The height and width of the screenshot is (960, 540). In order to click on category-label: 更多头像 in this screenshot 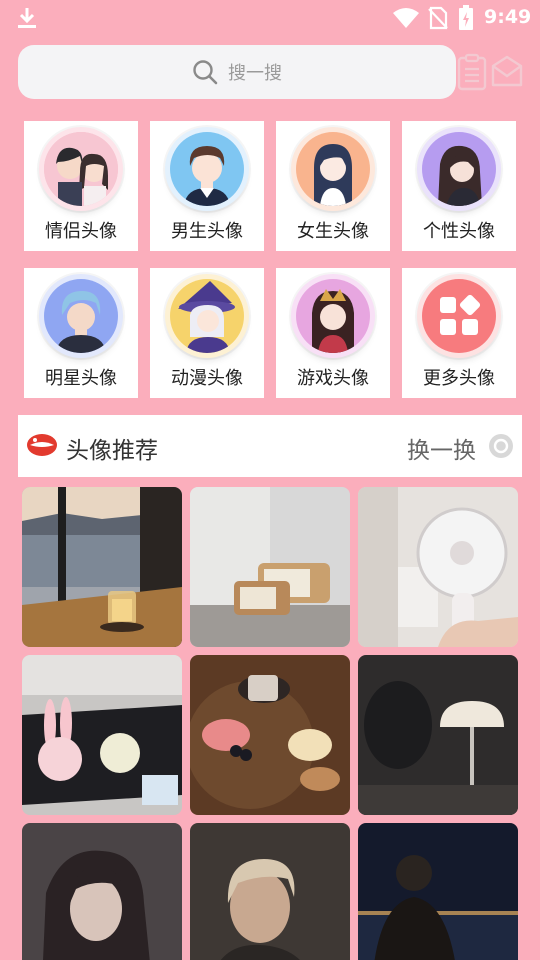, I will do `click(459, 378)`.